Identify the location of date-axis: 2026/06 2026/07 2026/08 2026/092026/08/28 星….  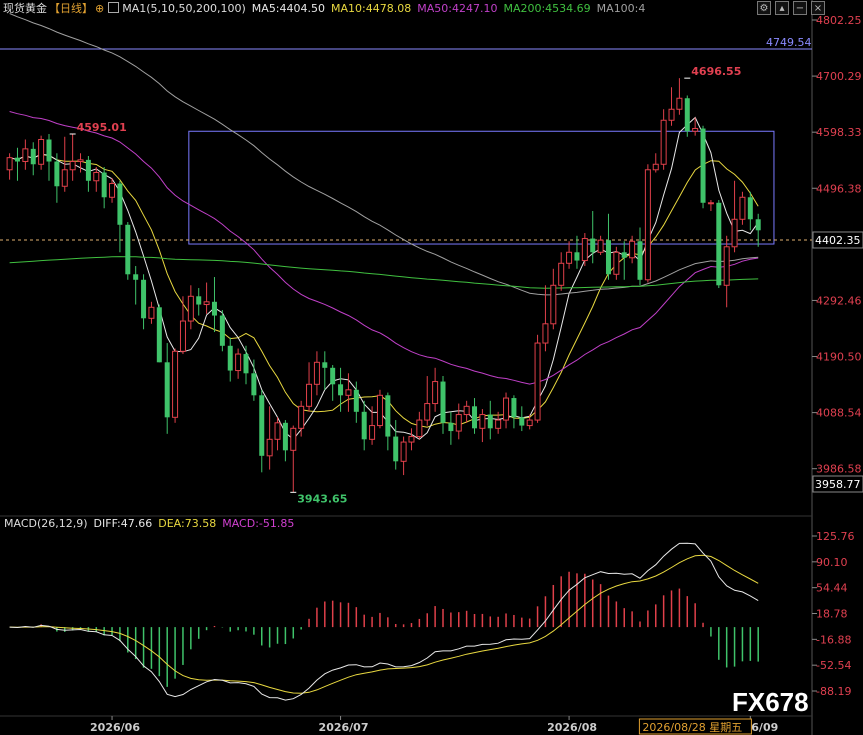
(406, 725).